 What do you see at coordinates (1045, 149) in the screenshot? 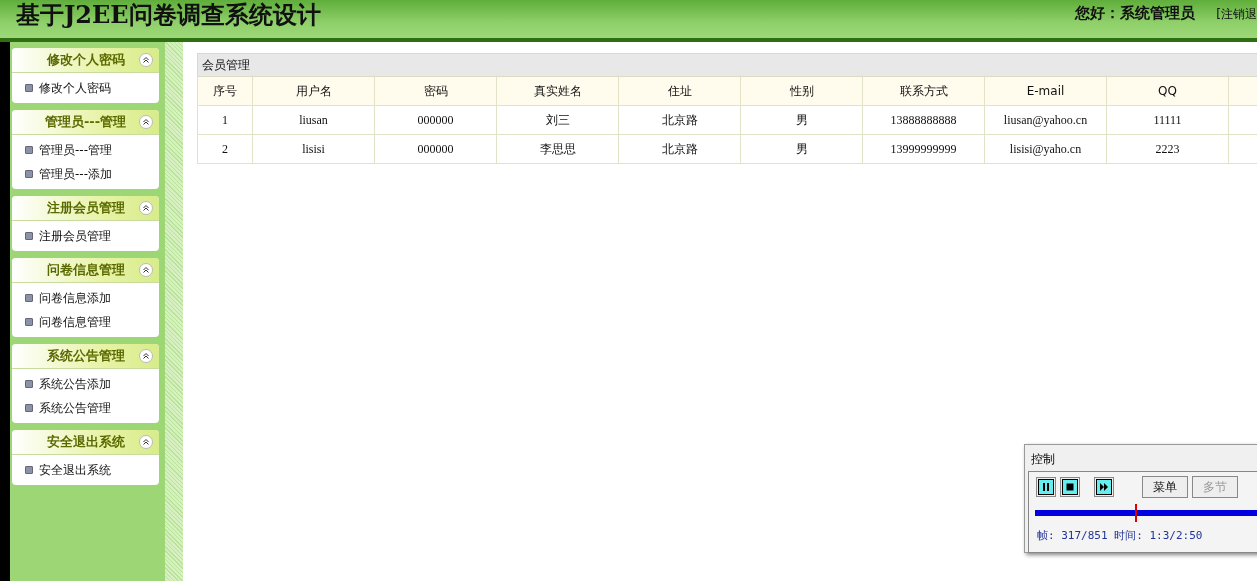
I see `table-cell: lisisi@yaho.cn` at bounding box center [1045, 149].